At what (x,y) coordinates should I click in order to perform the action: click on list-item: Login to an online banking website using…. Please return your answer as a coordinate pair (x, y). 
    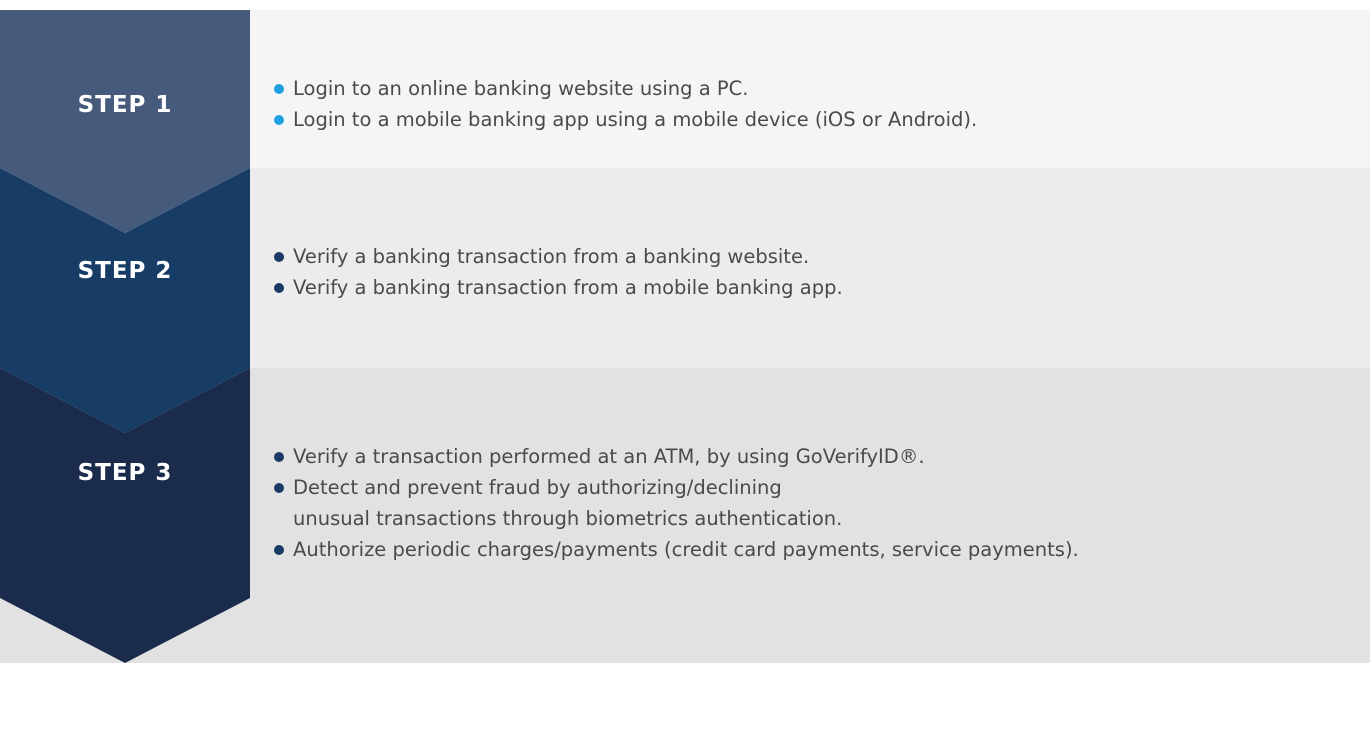
    Looking at the image, I should click on (625, 88).